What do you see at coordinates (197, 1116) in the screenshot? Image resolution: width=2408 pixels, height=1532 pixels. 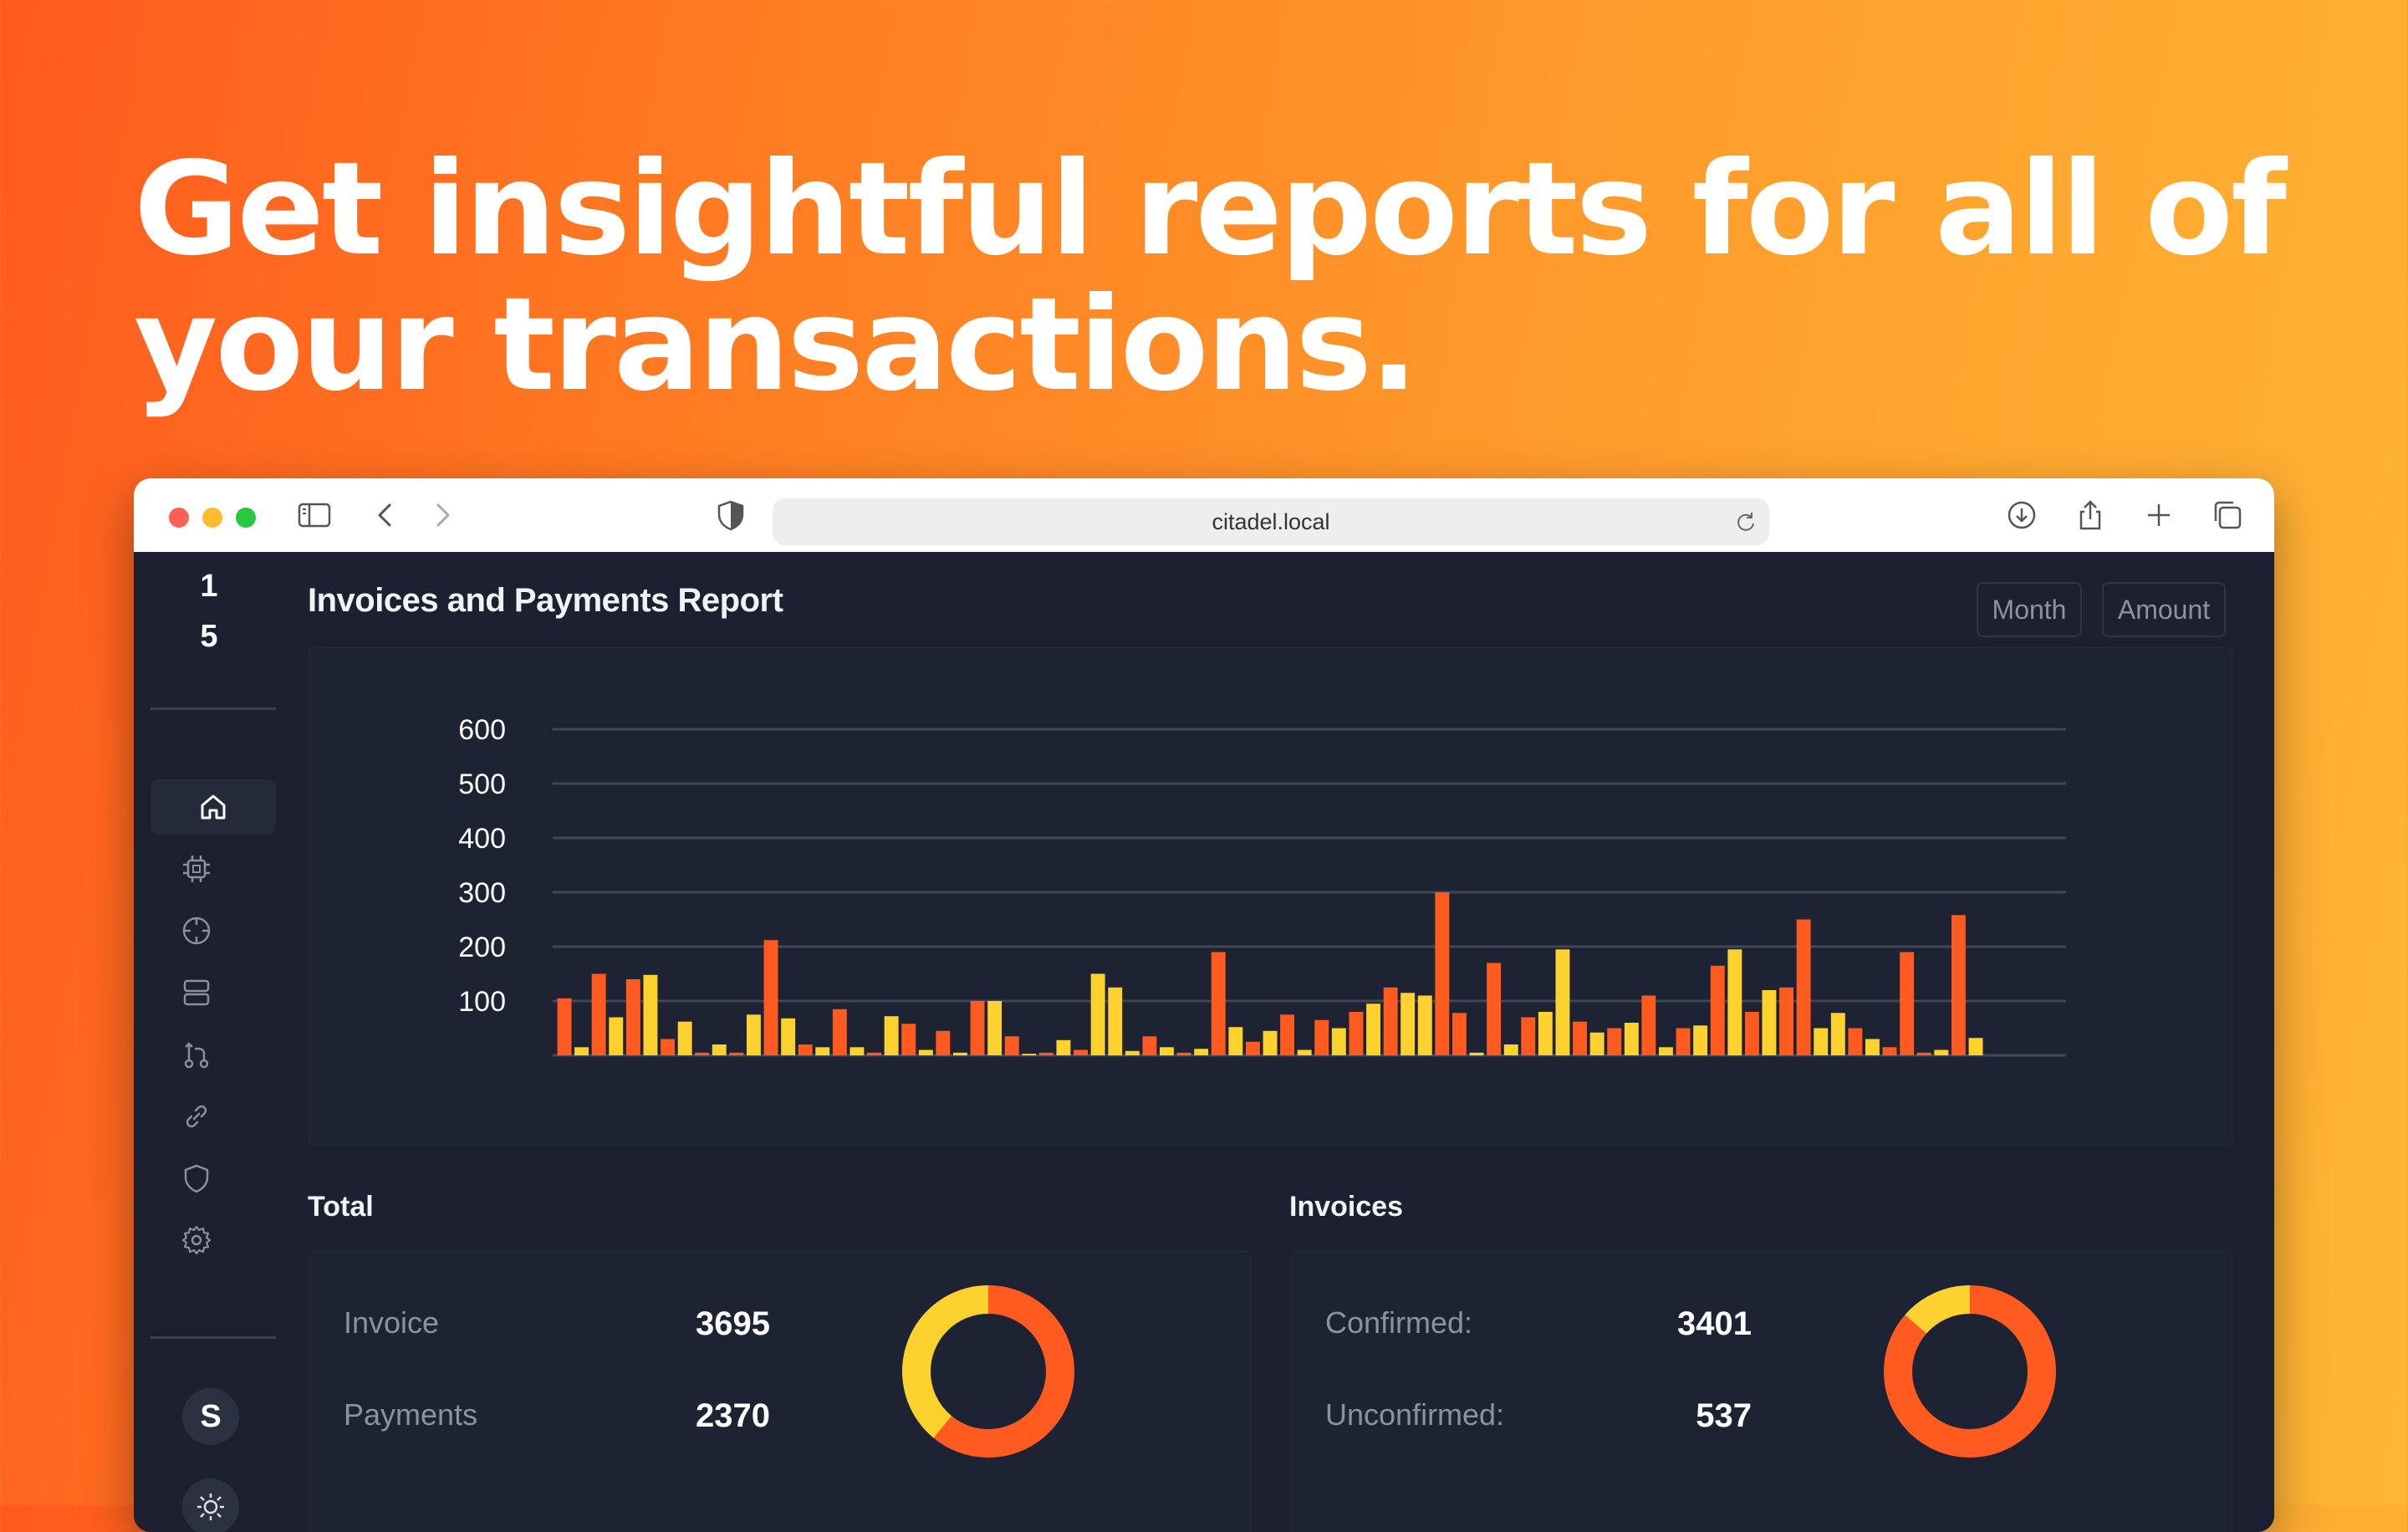 I see `sidebar-item-link` at bounding box center [197, 1116].